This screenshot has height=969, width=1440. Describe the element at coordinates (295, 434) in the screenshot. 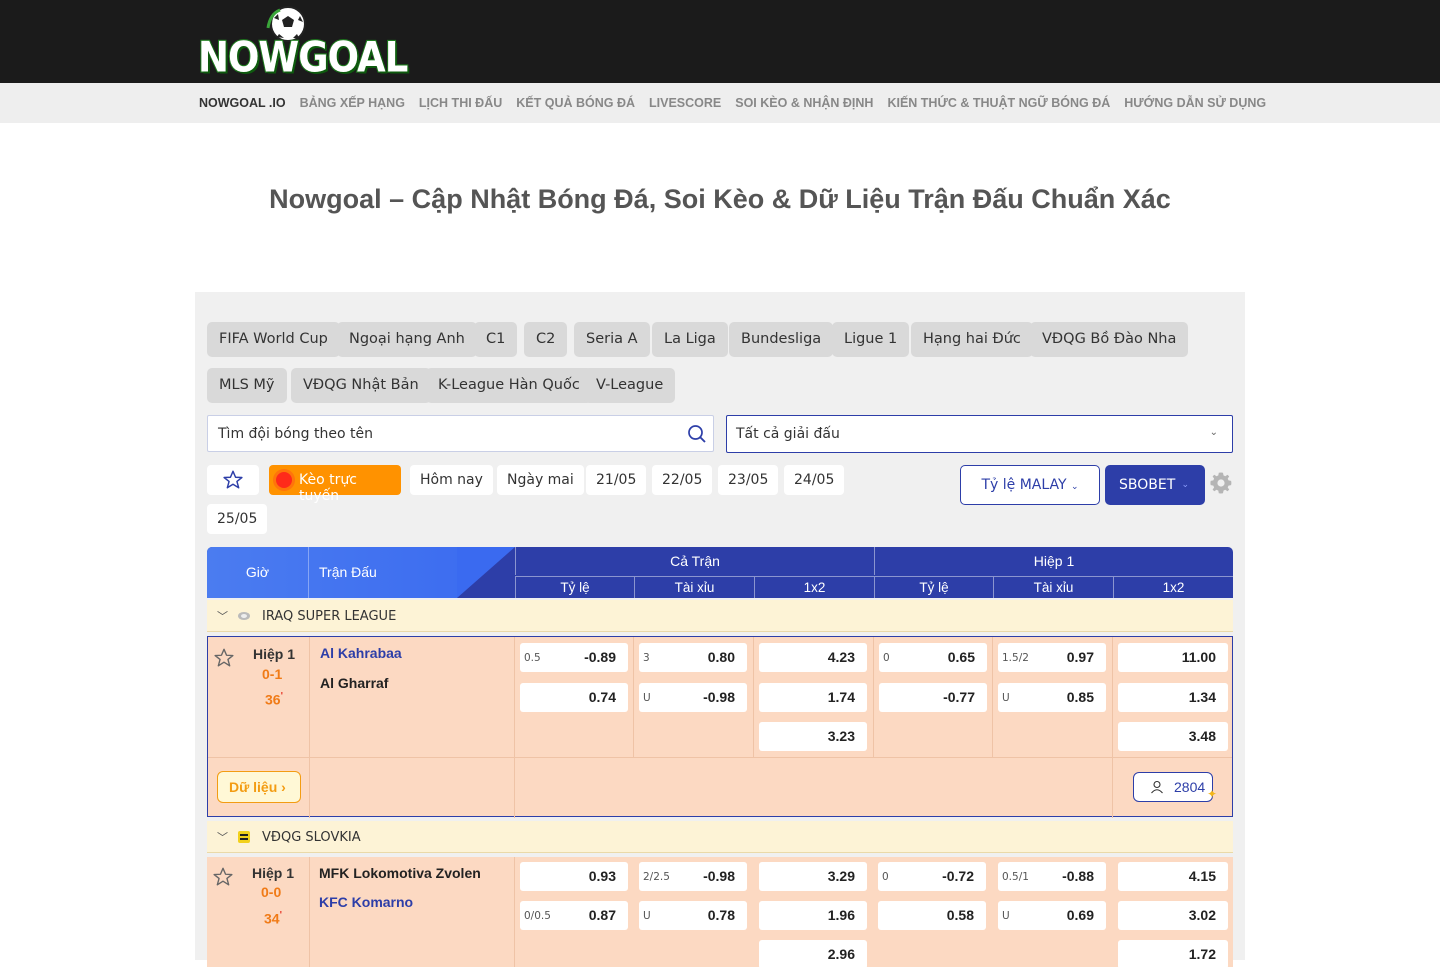

I see `search-placeholder: Tìm đội bóng theo tên` at that location.